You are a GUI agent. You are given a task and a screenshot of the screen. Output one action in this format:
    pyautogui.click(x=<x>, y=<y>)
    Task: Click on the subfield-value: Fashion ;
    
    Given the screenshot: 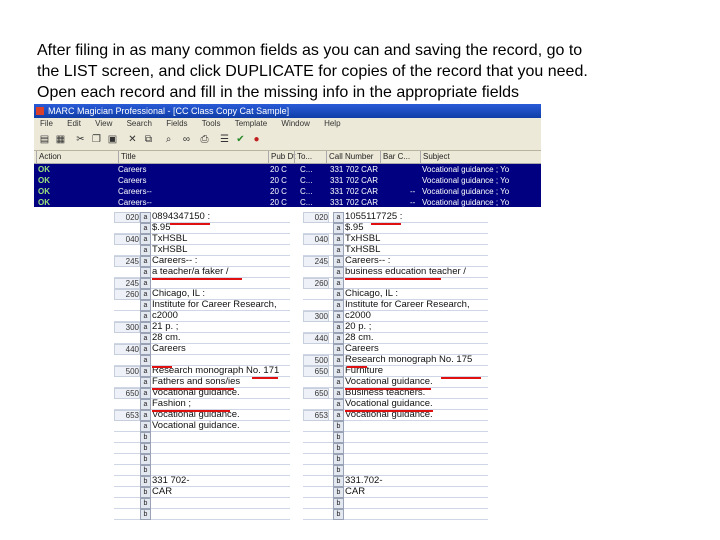 What is the action you would take?
    pyautogui.click(x=171, y=403)
    